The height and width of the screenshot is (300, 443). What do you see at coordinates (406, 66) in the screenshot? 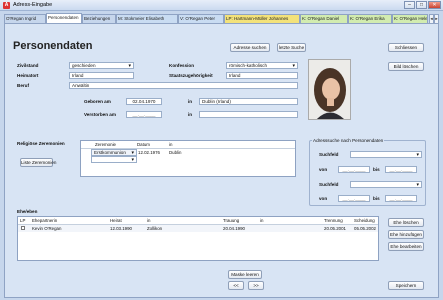
I see `bild-loeschen-button: Bild löschen` at bounding box center [406, 66].